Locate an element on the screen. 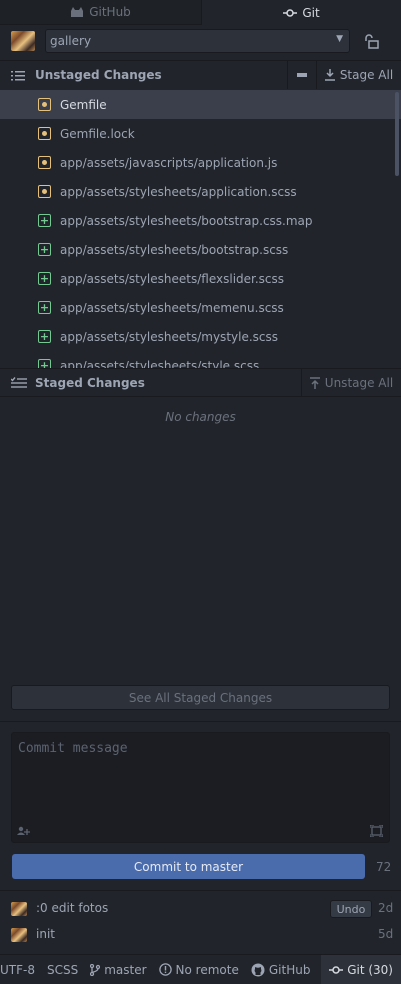 The image size is (401, 984). expand-icon is located at coordinates (376, 831).